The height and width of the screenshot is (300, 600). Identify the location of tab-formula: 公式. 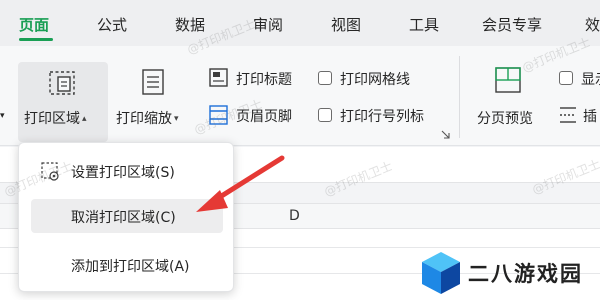
(112, 24).